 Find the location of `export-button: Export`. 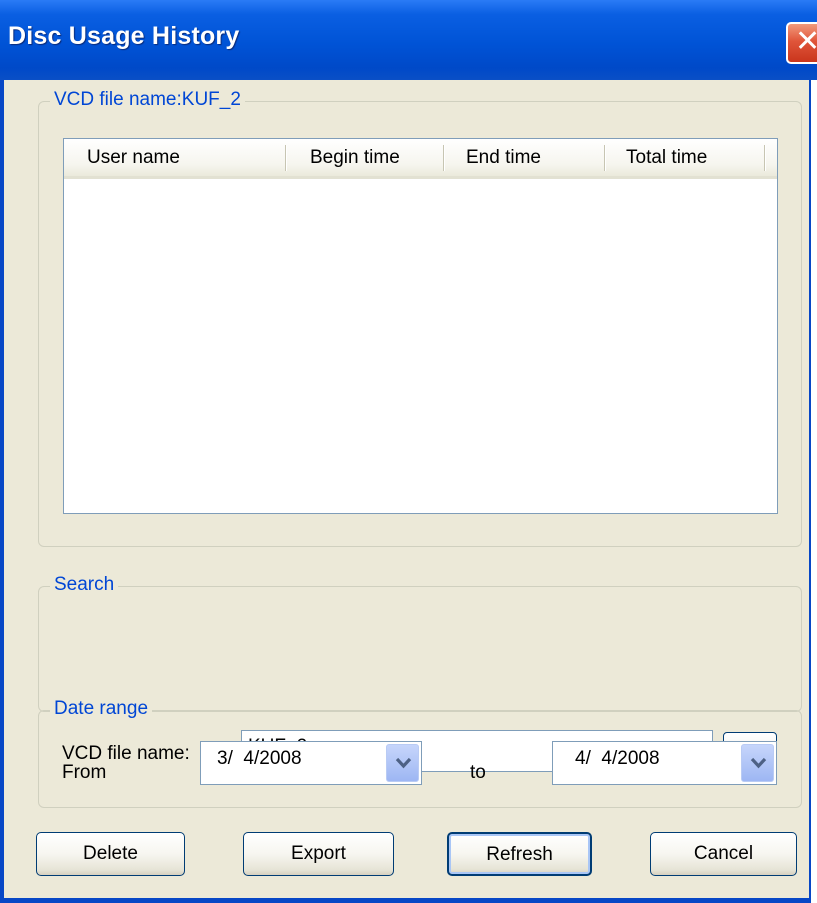

export-button: Export is located at coordinates (318, 854).